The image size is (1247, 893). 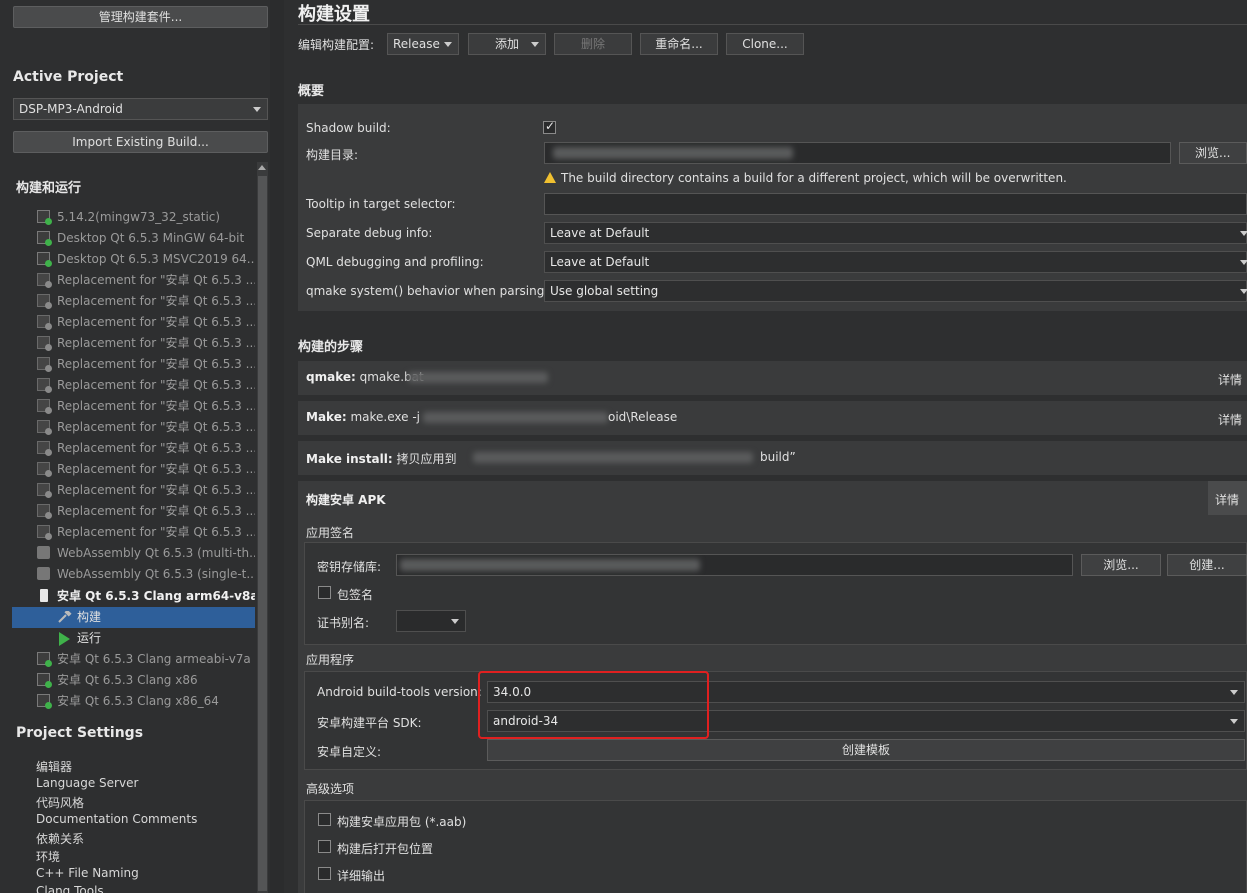 I want to click on aab-checkbox, so click(x=324, y=819).